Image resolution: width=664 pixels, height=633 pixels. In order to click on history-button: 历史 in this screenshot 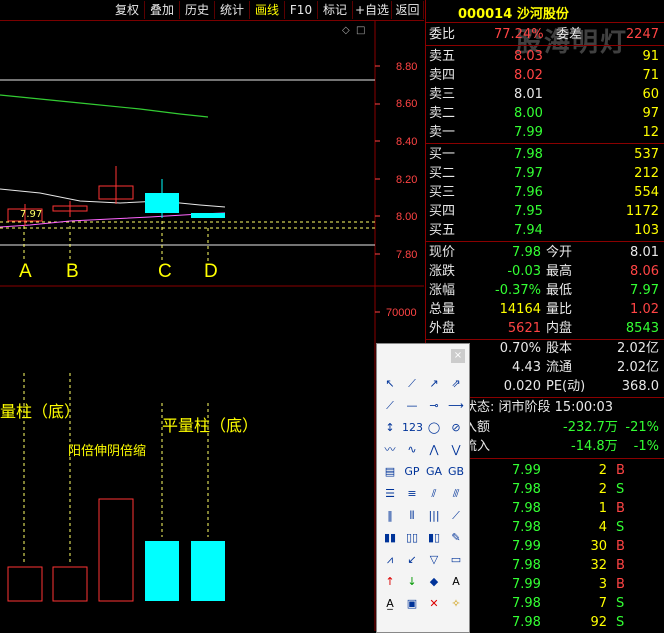, I will do `click(197, 10)`.